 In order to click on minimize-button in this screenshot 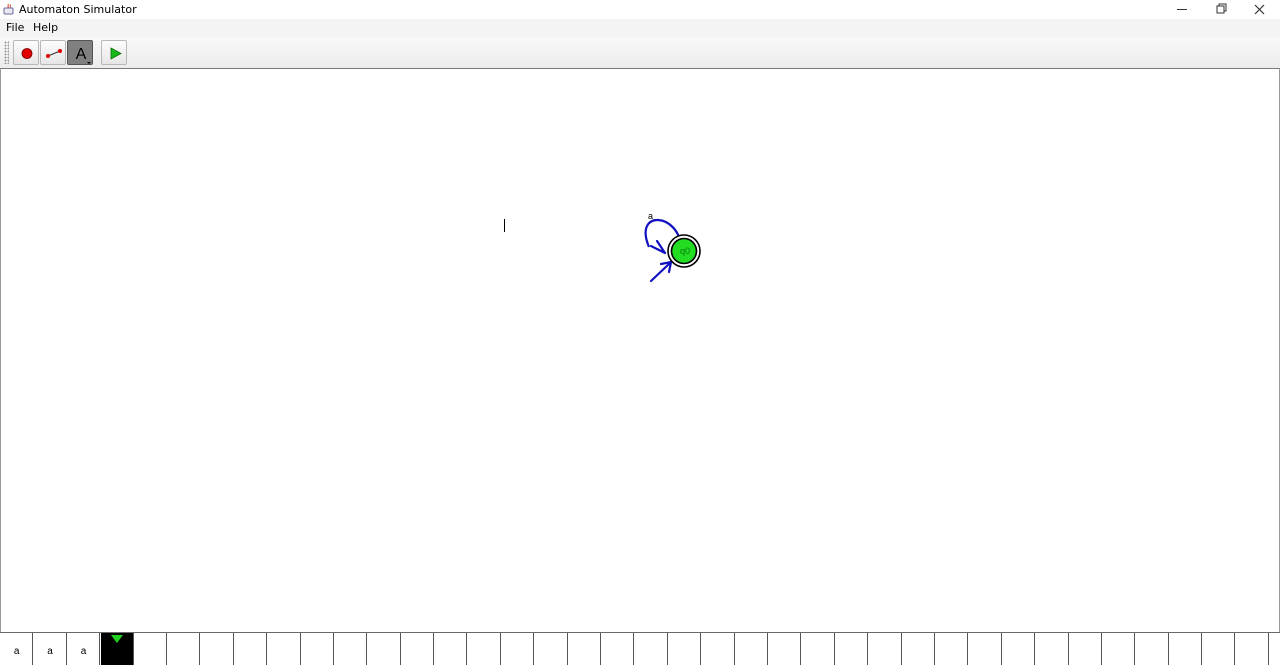, I will do `click(1182, 9)`.